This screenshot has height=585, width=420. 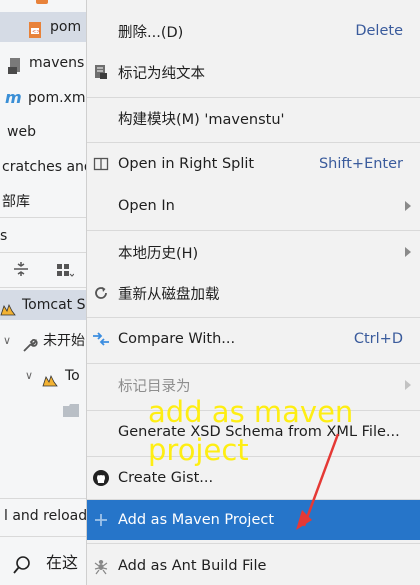 What do you see at coordinates (21, 269) in the screenshot?
I see `collapse-all-icon` at bounding box center [21, 269].